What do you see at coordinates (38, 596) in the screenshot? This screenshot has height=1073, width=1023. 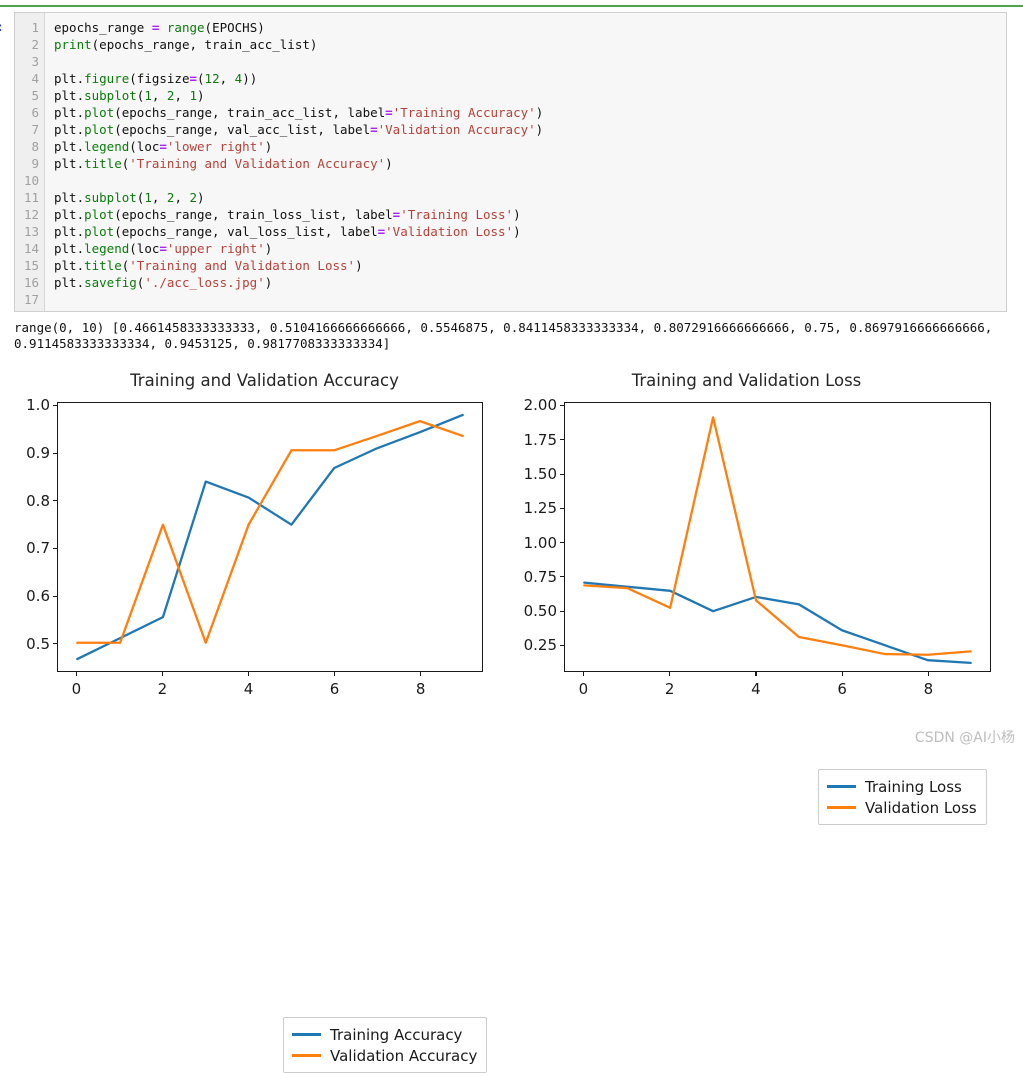 I see `y-axis-tick-label: 0.6` at bounding box center [38, 596].